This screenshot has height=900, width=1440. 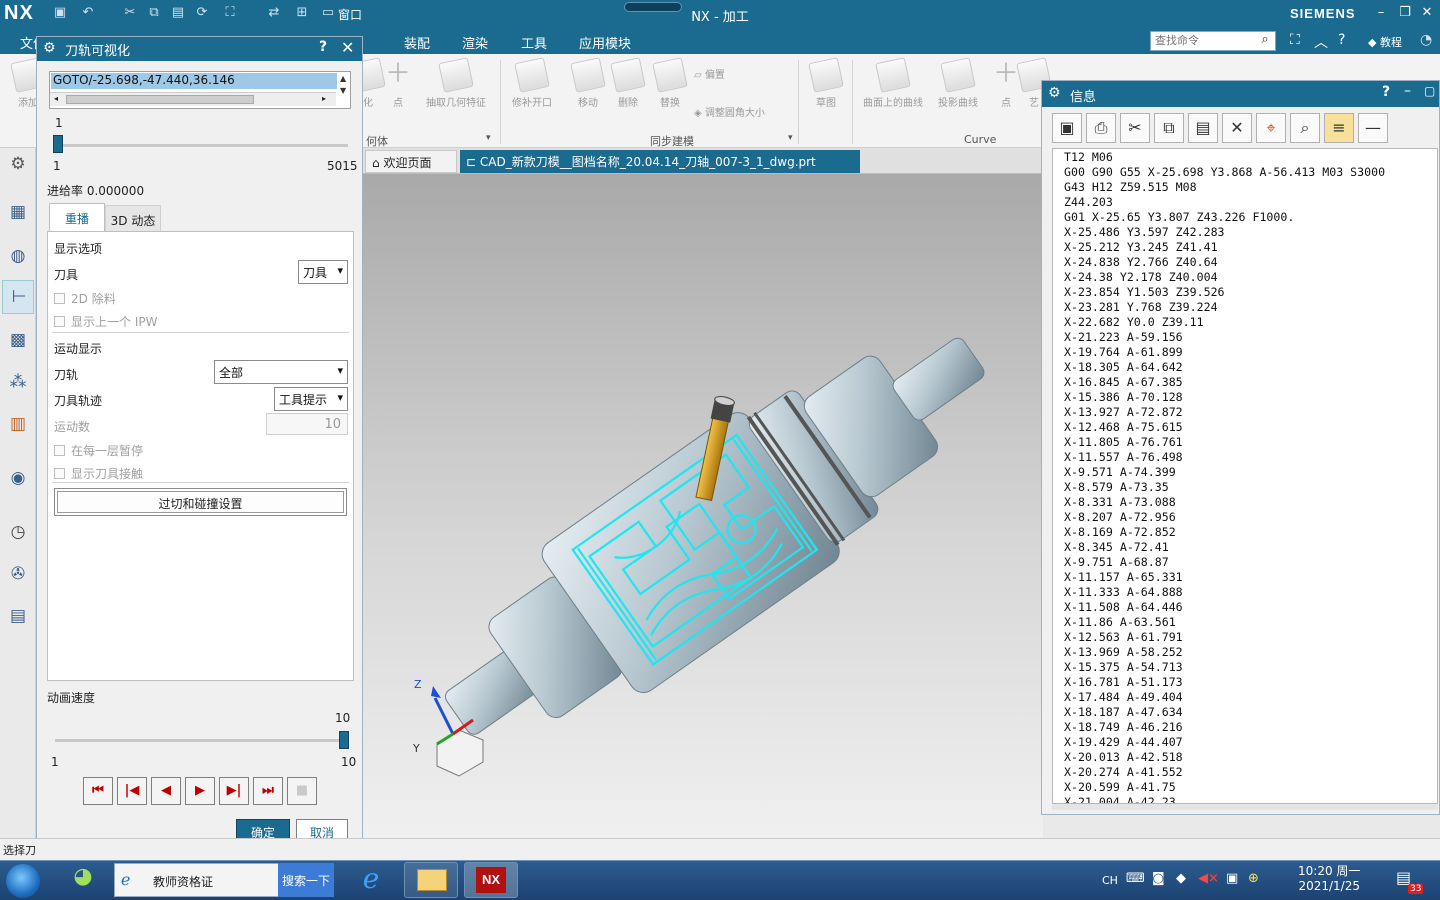 What do you see at coordinates (1253, 878) in the screenshot?
I see `security-icon: ⊕` at bounding box center [1253, 878].